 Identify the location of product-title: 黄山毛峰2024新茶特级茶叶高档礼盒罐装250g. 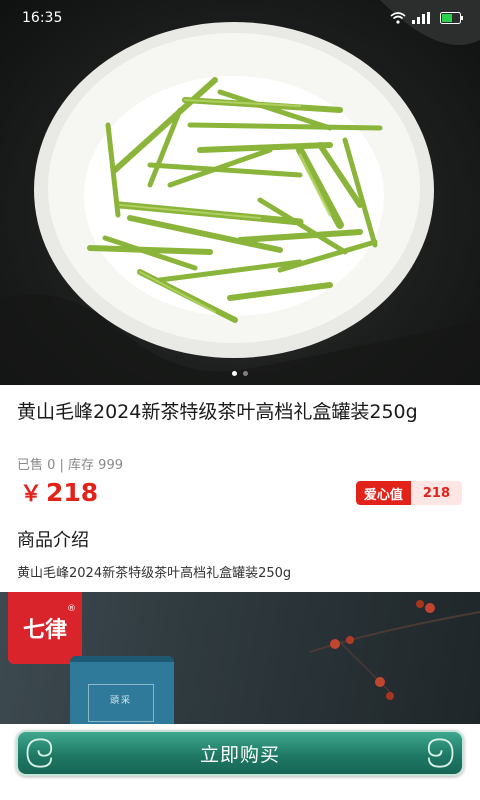
(217, 412).